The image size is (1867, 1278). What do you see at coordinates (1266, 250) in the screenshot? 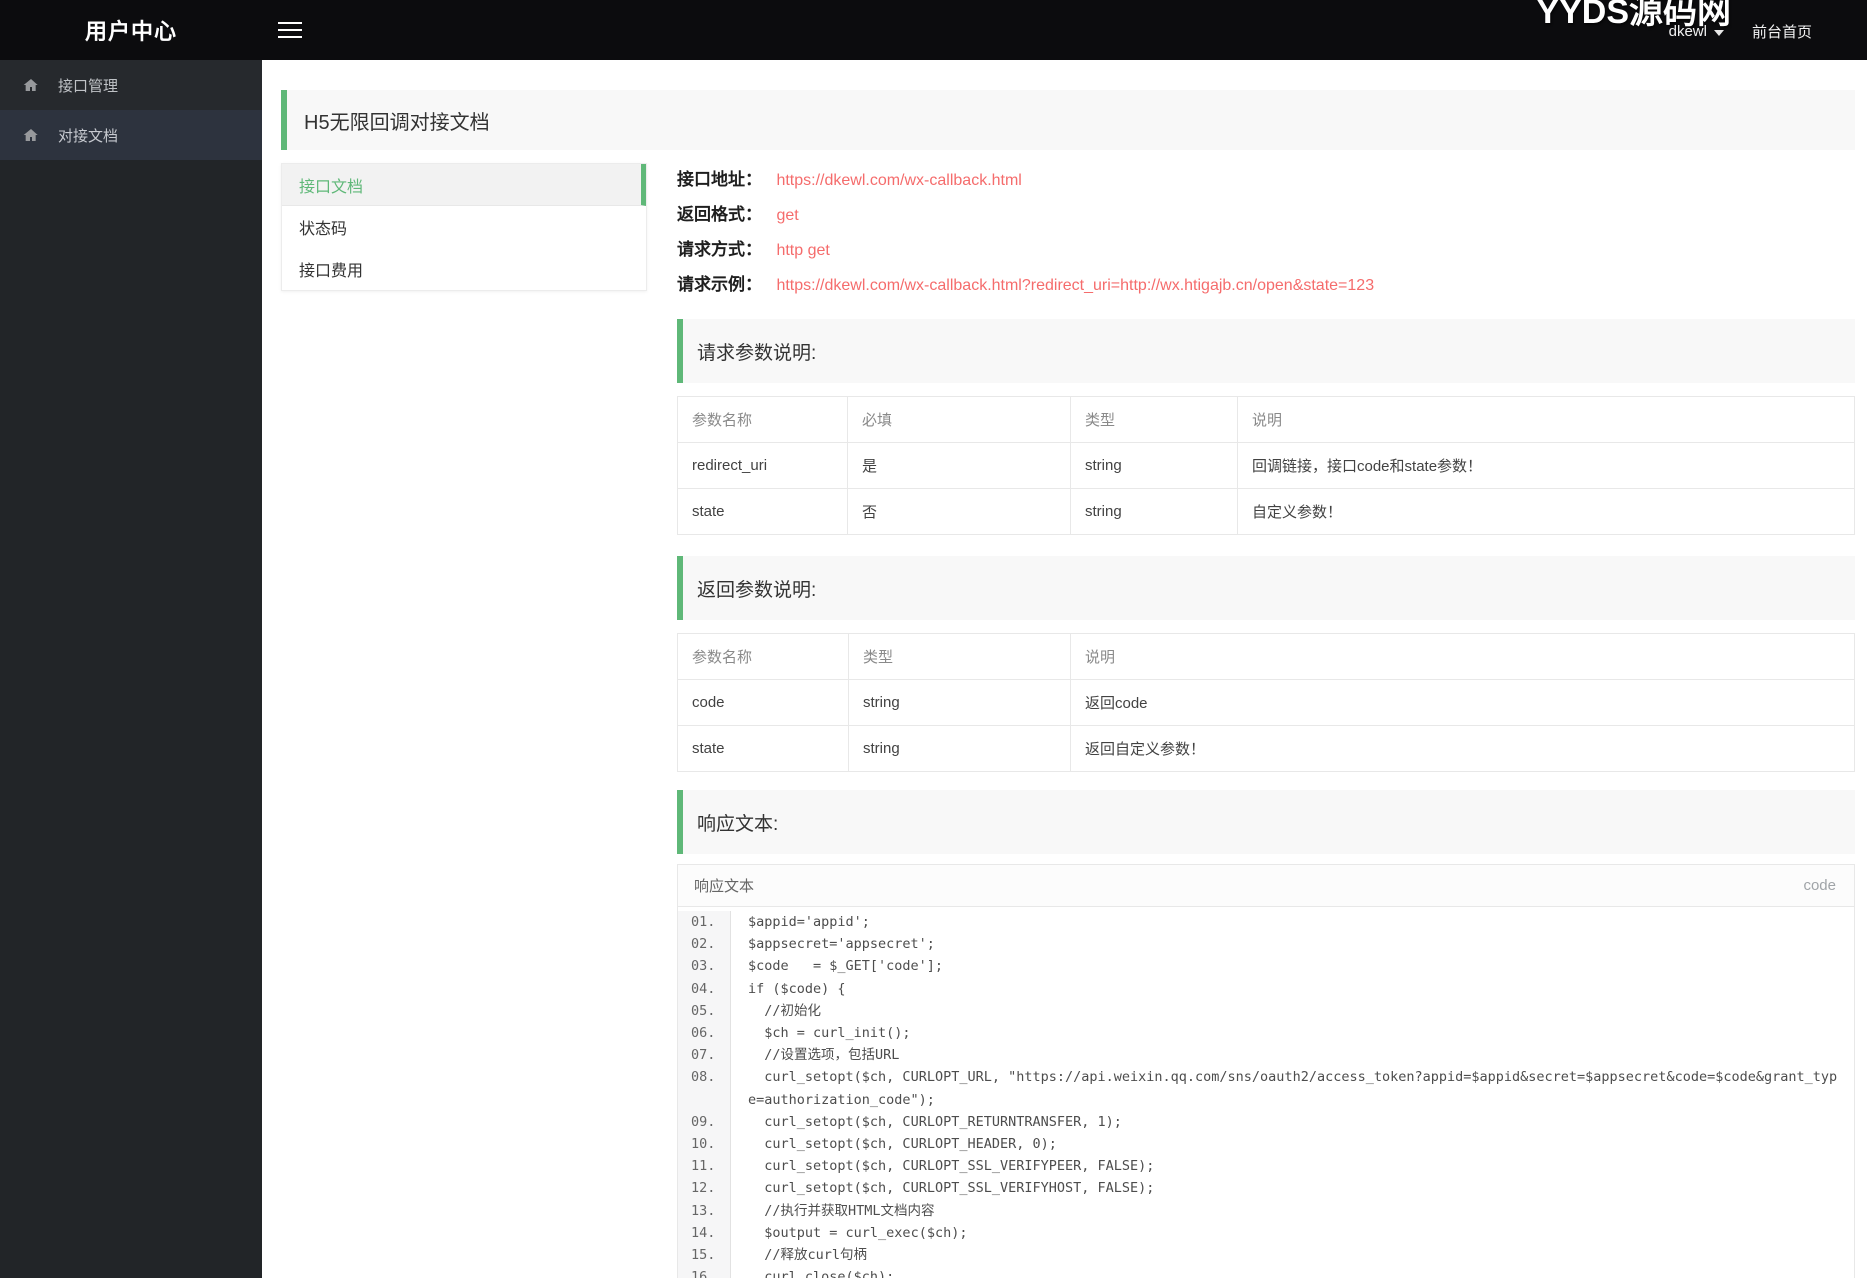
I see `request-method-line: 请求方式： http get` at bounding box center [1266, 250].